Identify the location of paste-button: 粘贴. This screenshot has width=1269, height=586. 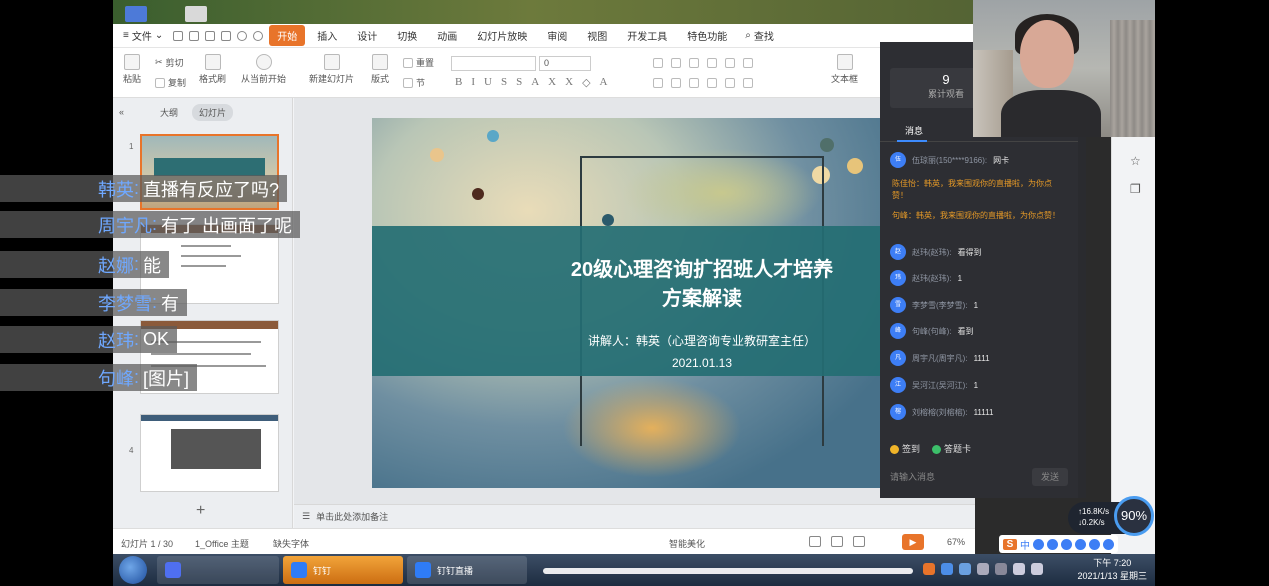
(132, 69).